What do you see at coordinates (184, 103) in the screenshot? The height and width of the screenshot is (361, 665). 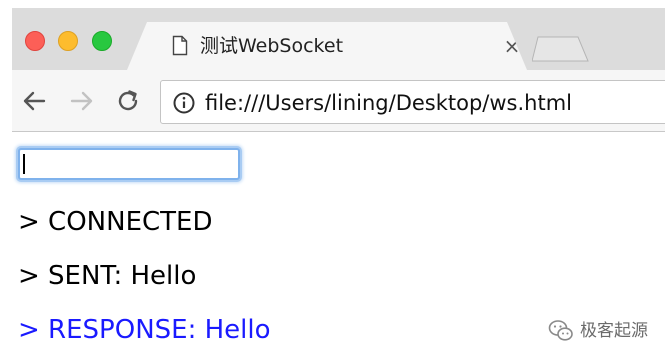 I see `info-icon` at bounding box center [184, 103].